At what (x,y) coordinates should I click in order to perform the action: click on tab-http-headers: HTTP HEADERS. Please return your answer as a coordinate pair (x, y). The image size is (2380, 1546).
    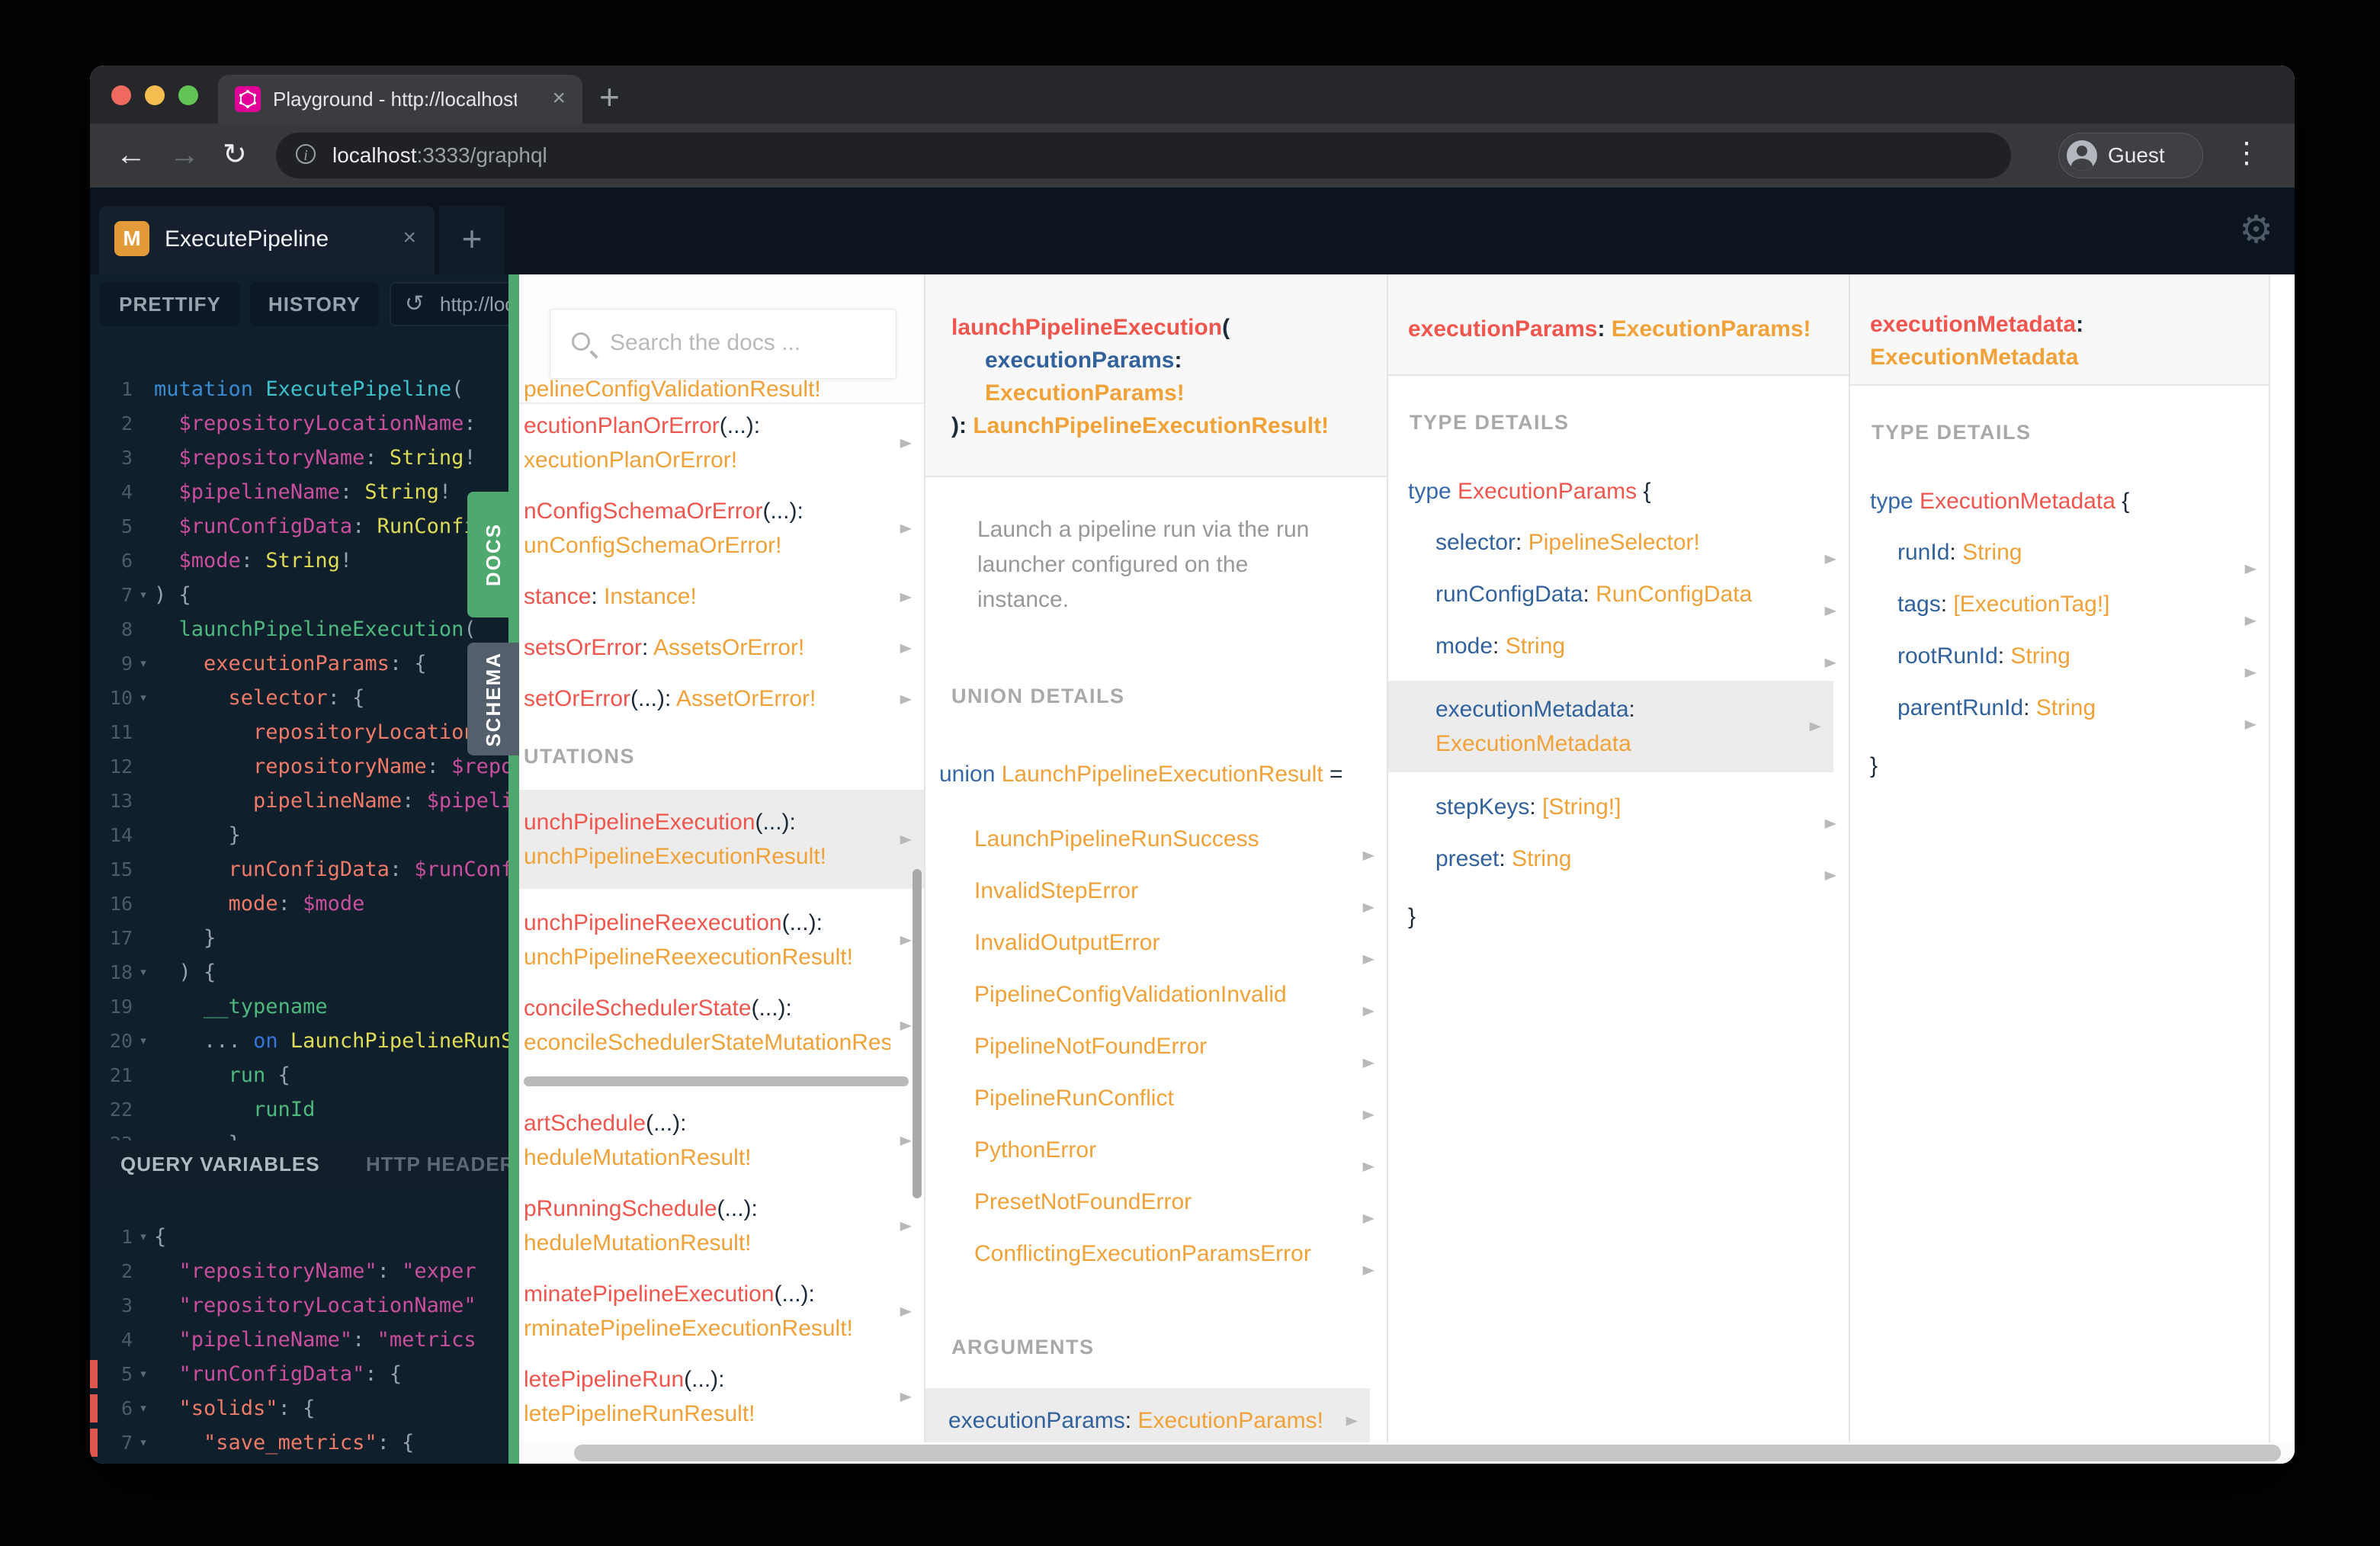
    Looking at the image, I should click on (437, 1164).